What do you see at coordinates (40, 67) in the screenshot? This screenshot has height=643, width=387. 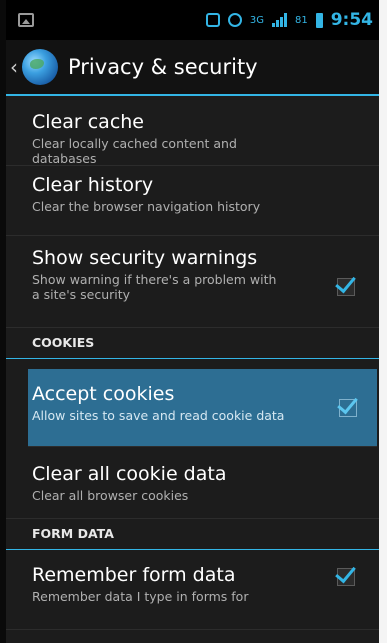 I see `browser-globe-icon` at bounding box center [40, 67].